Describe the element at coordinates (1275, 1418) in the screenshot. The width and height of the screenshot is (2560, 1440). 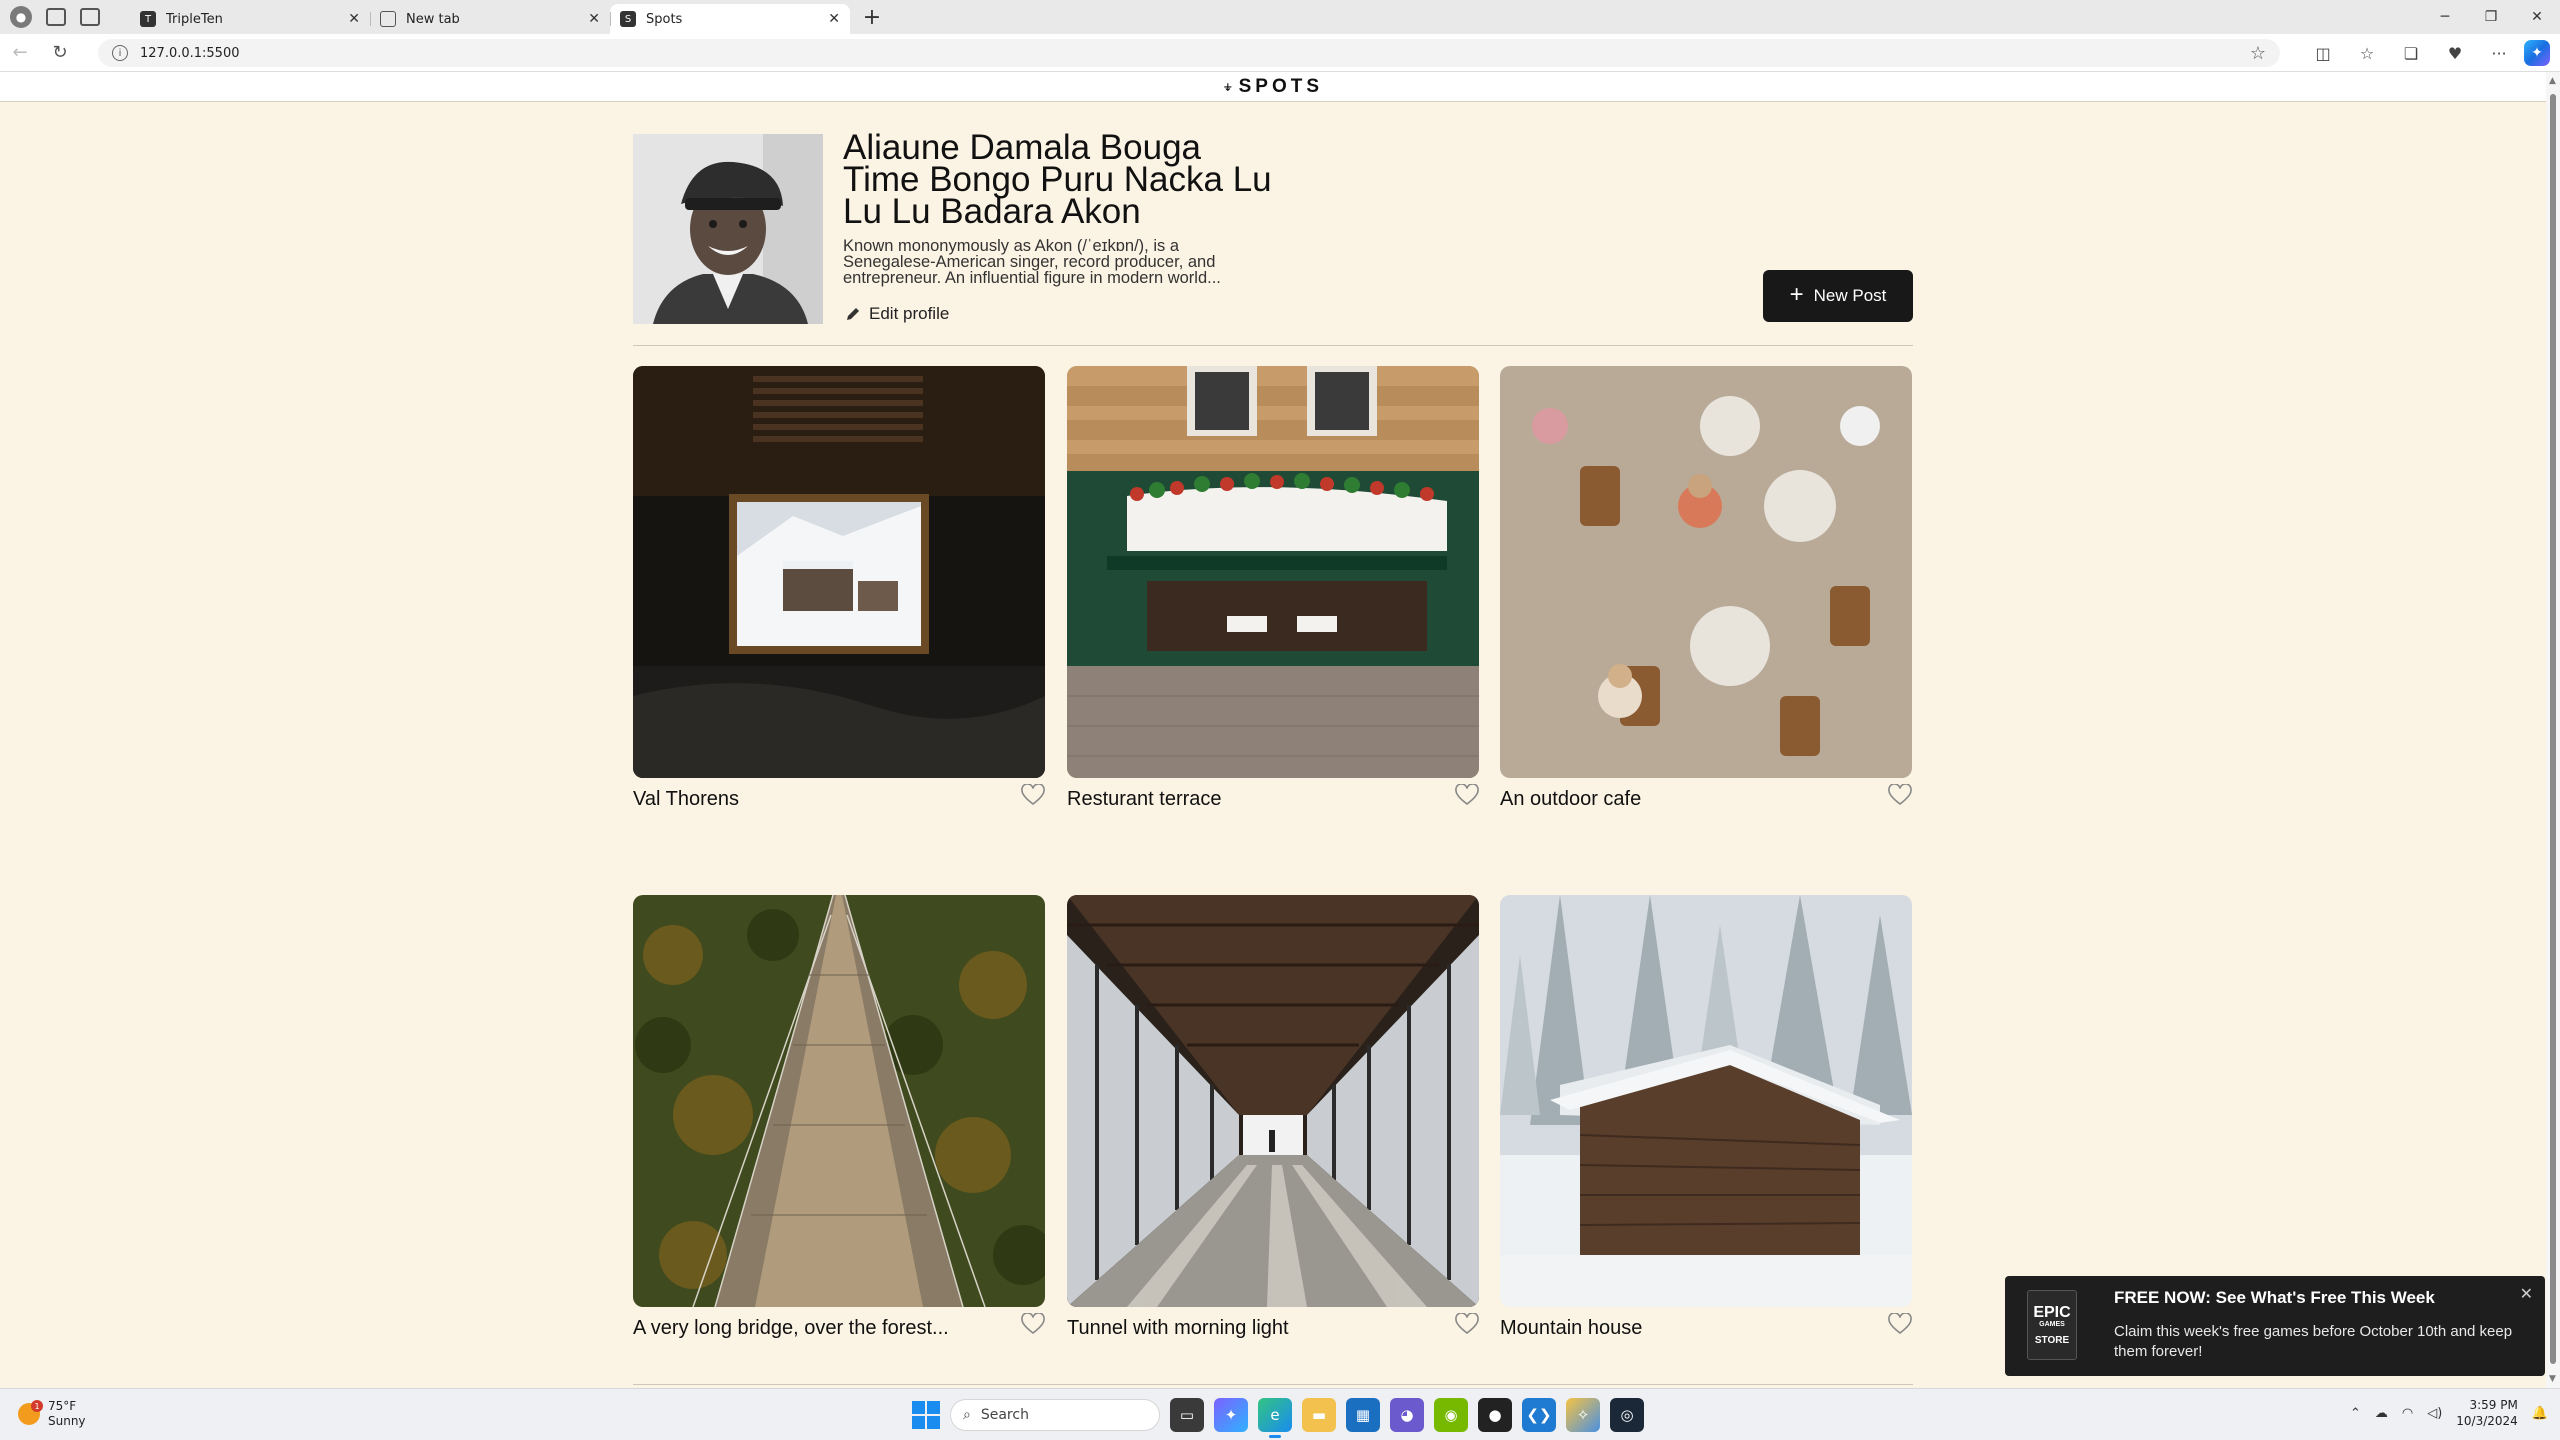
I see `edge-browser-icon: e` at that location.